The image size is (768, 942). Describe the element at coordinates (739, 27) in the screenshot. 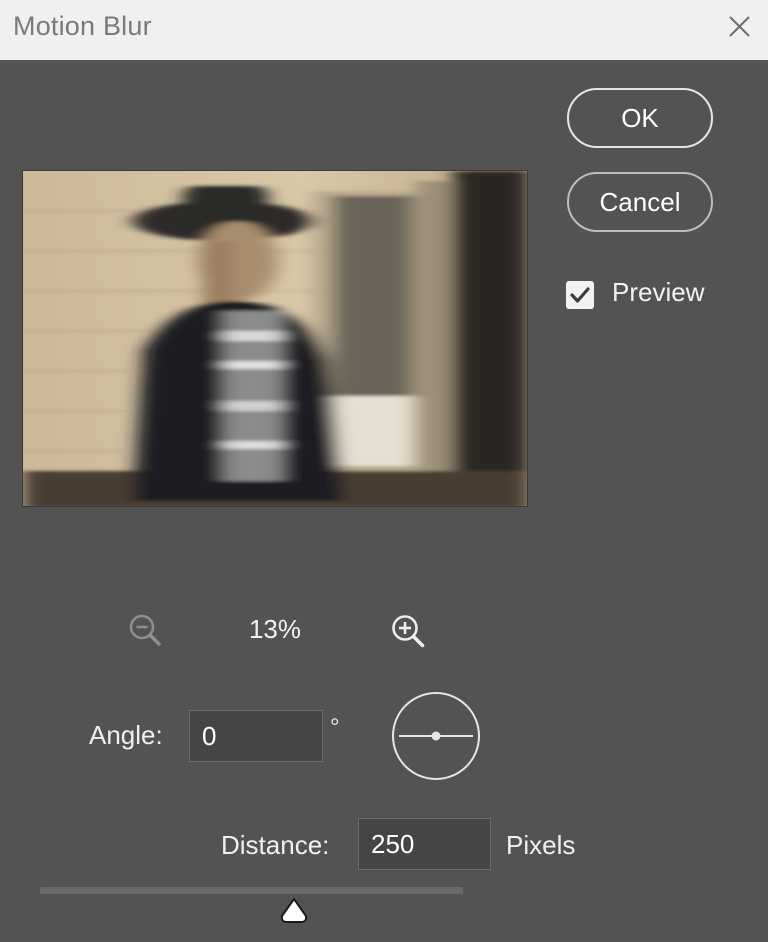

I see `close-icon` at that location.